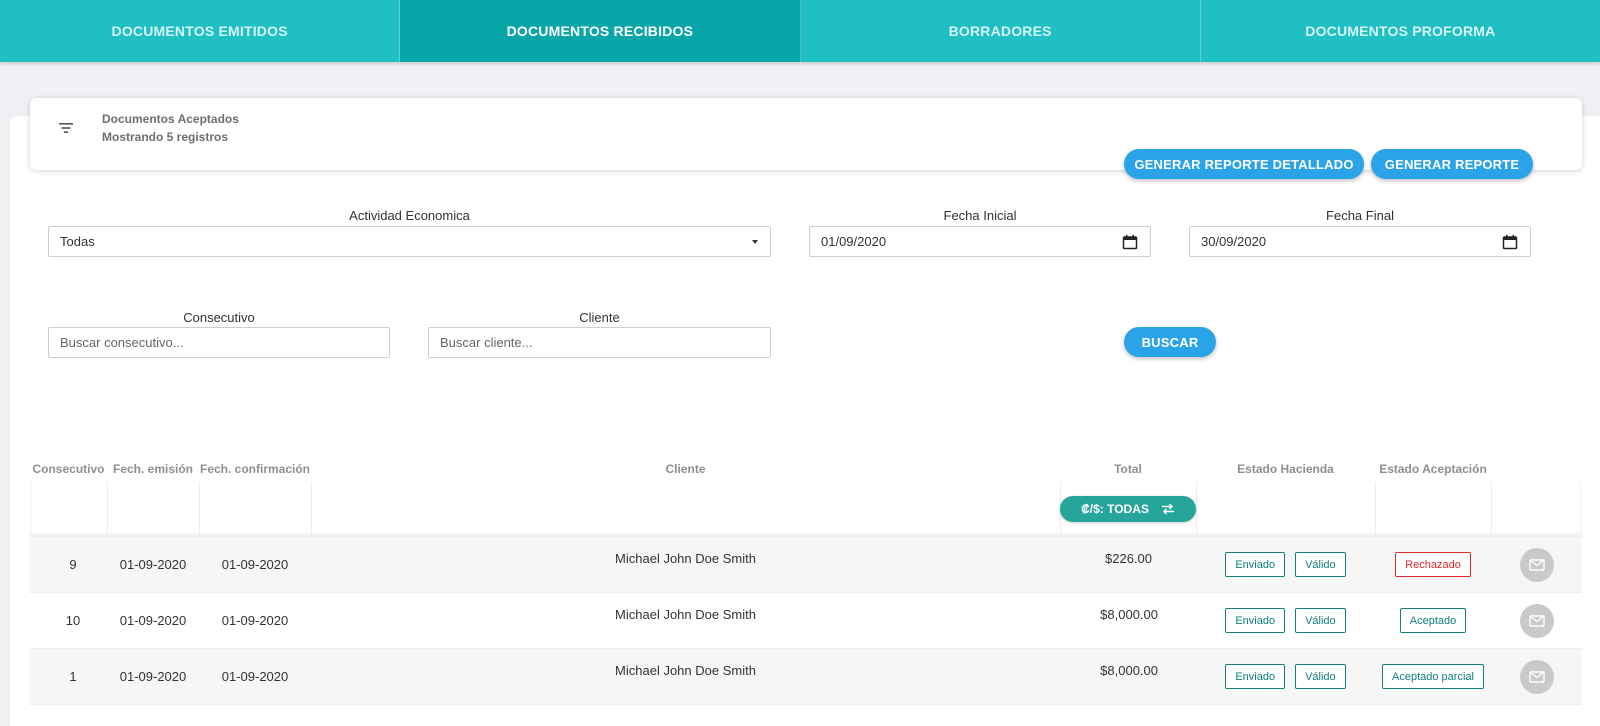 The image size is (1600, 726). I want to click on column-header-estado-aceptacion: Estado Aceptación, so click(1433, 469).